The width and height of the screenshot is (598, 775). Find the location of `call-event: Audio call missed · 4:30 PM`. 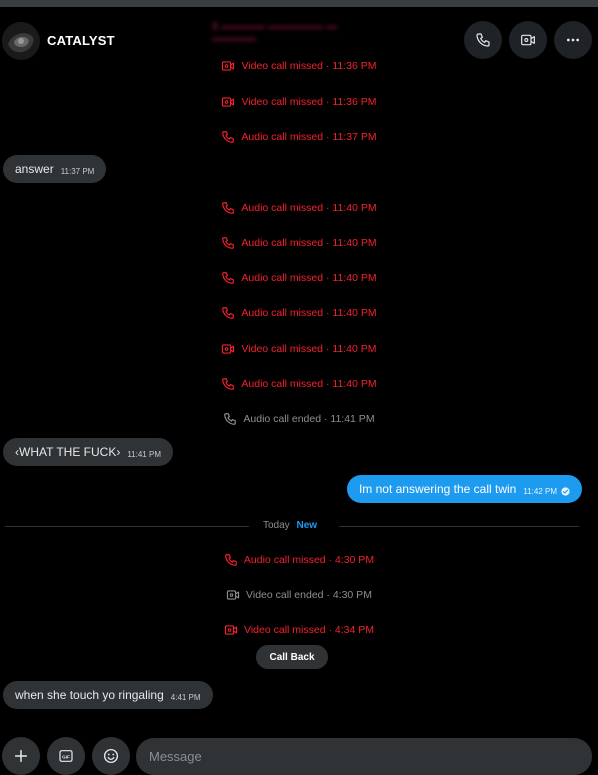

call-event: Audio call missed · 4:30 PM is located at coordinates (299, 560).